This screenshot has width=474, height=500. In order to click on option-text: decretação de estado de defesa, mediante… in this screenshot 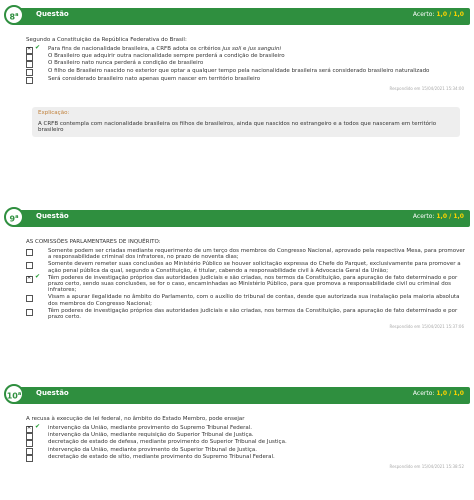, I will do `click(167, 442)`.